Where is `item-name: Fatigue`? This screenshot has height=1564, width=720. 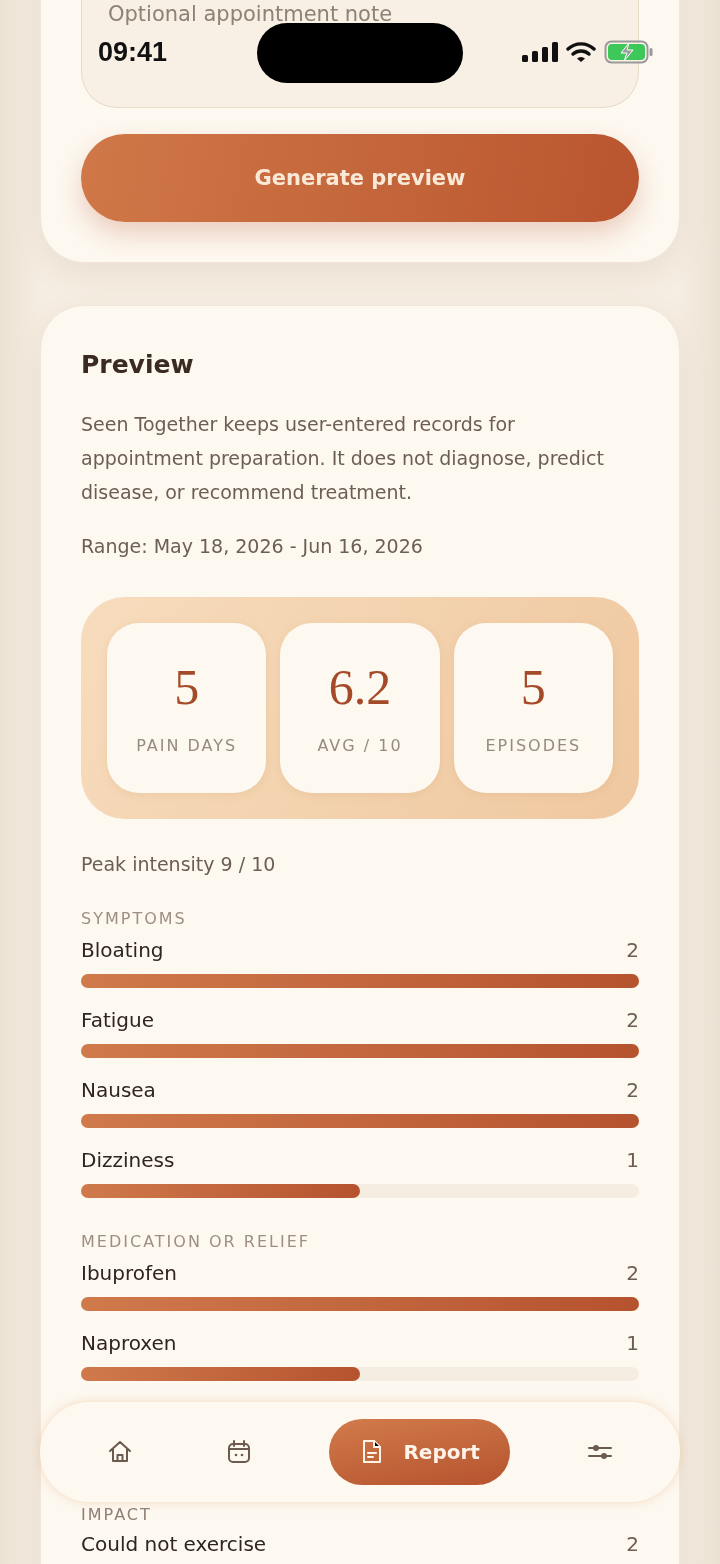
item-name: Fatigue is located at coordinates (117, 1020).